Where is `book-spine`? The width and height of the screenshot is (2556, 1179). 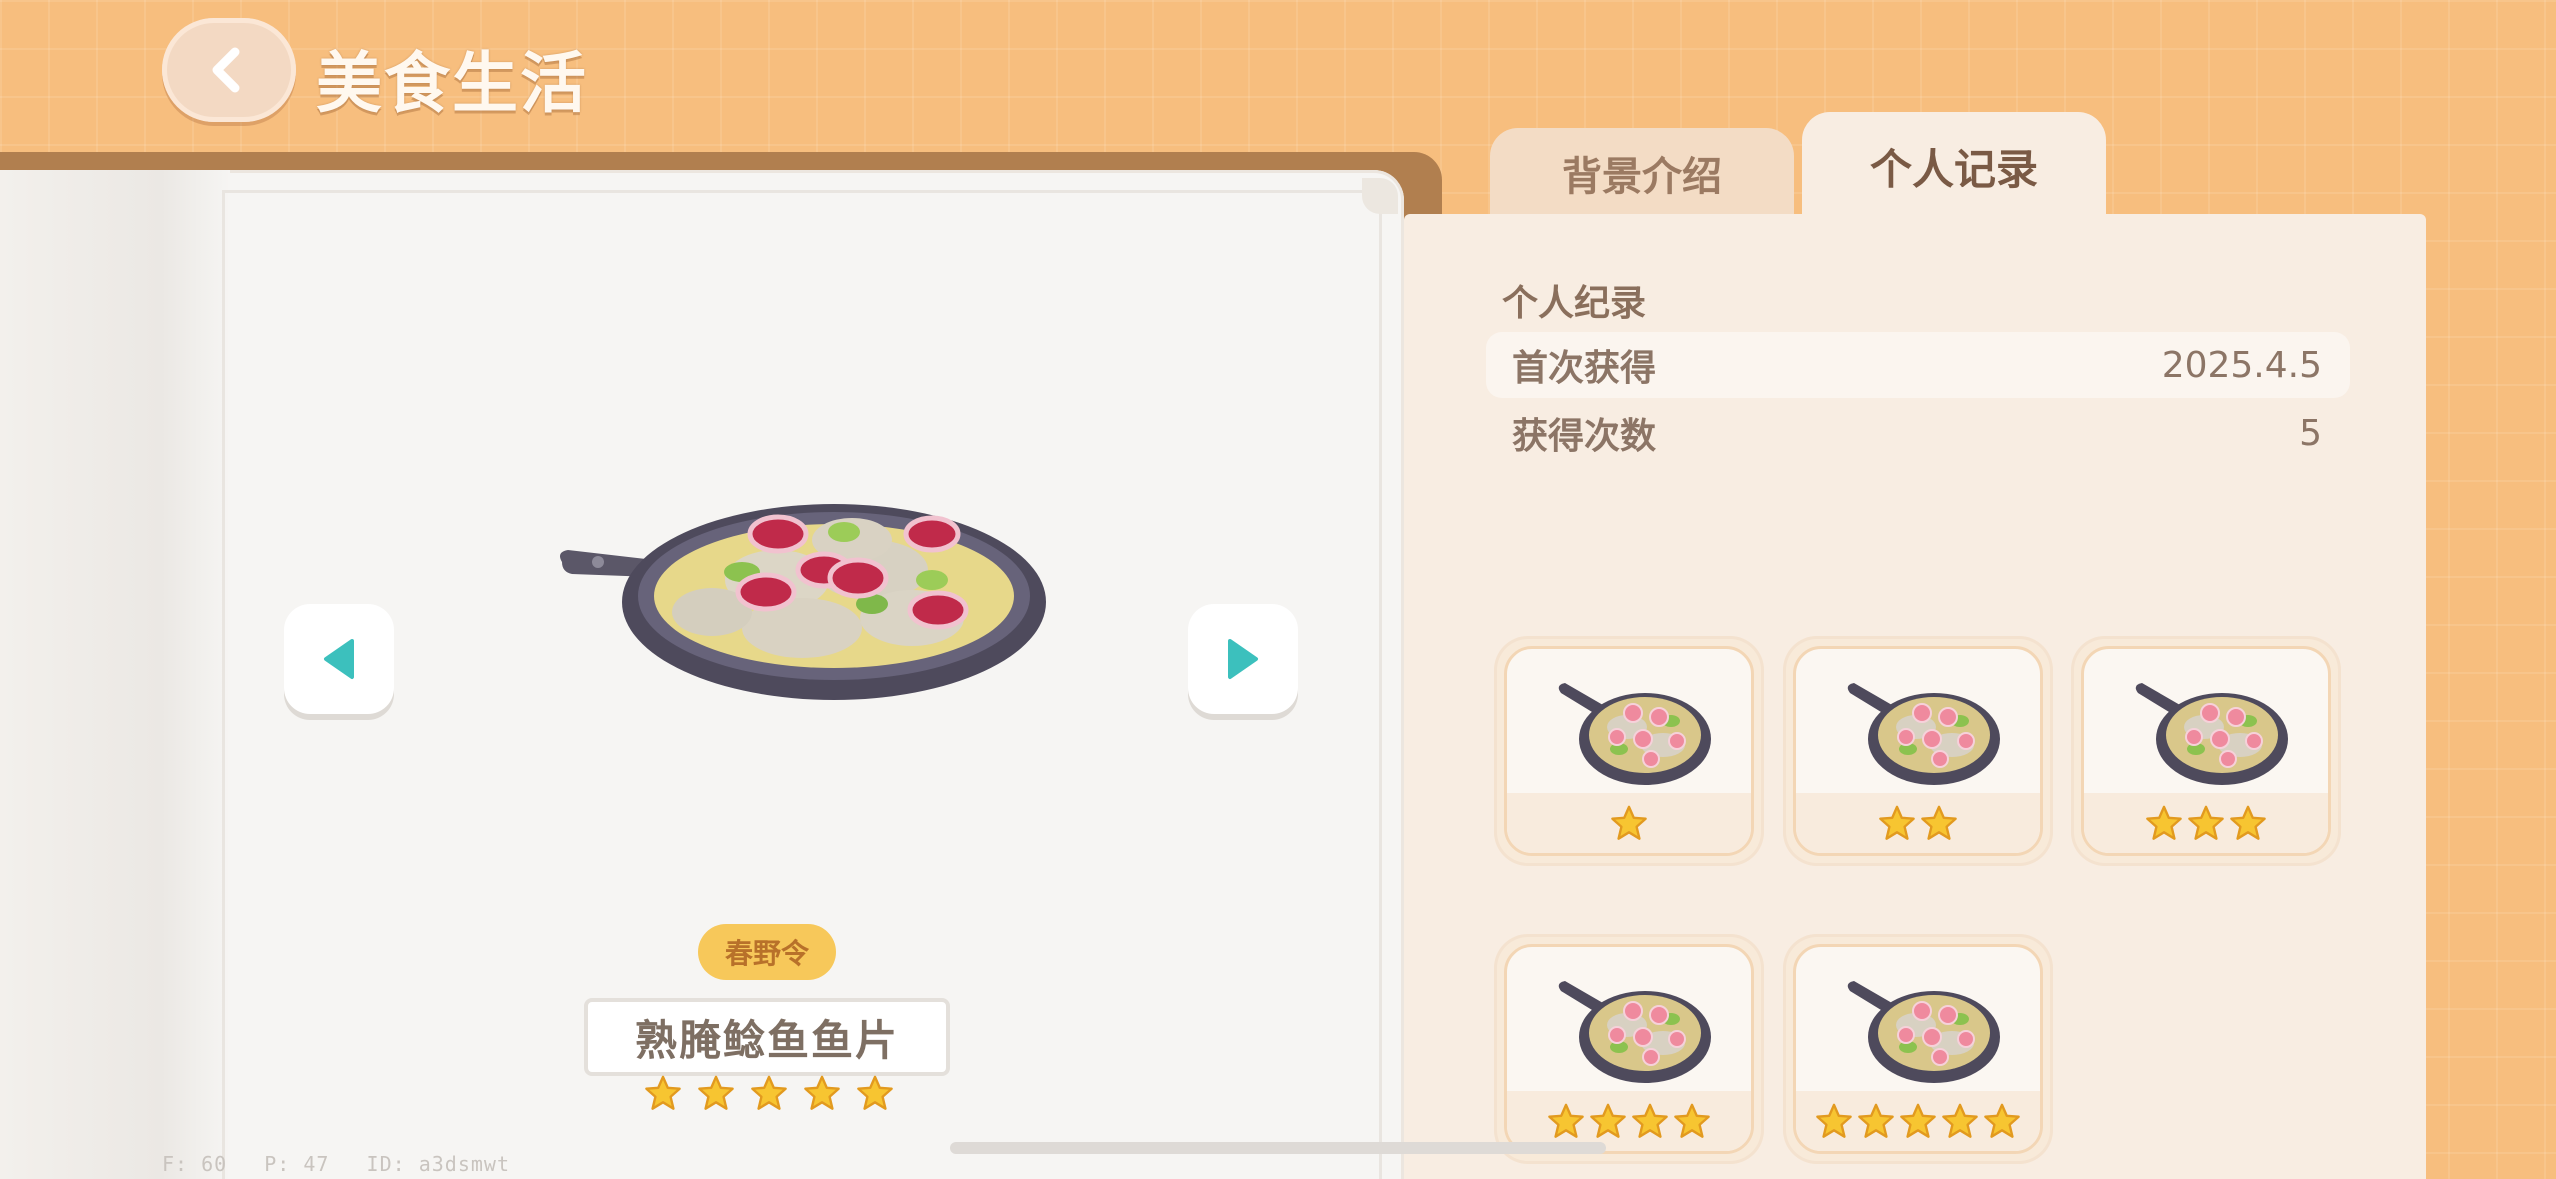 book-spine is located at coordinates (115, 674).